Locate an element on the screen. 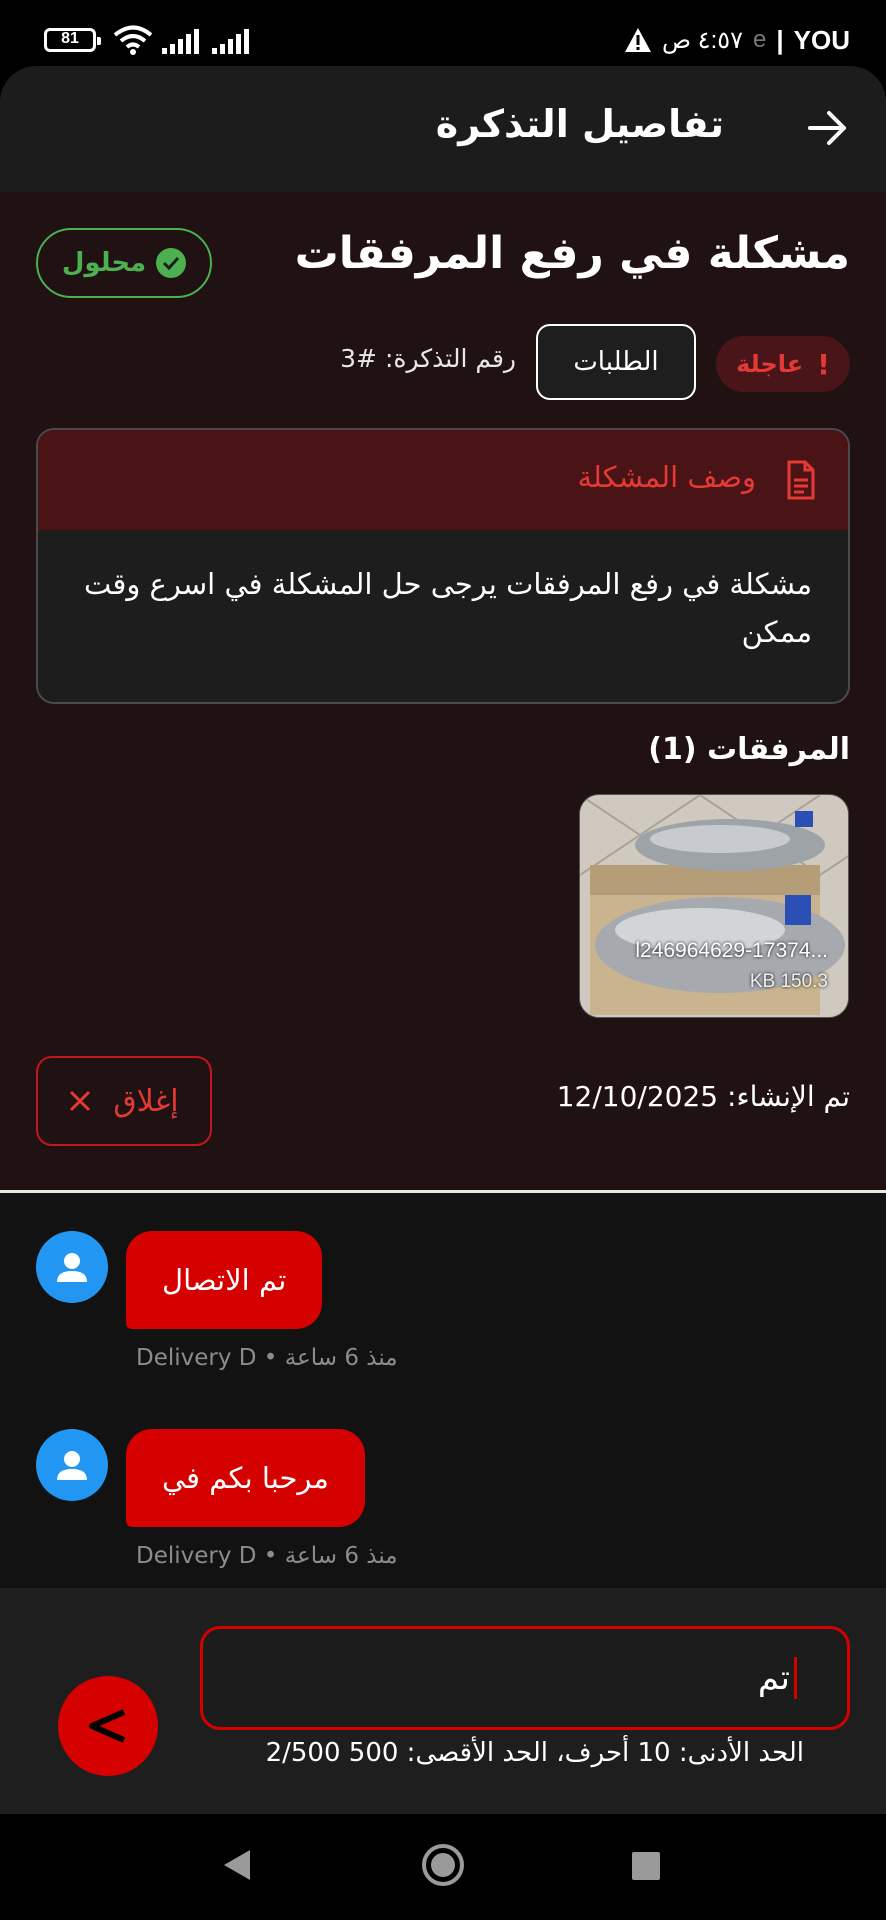 The height and width of the screenshot is (1920, 886). nav-home-icon is located at coordinates (443, 1865).